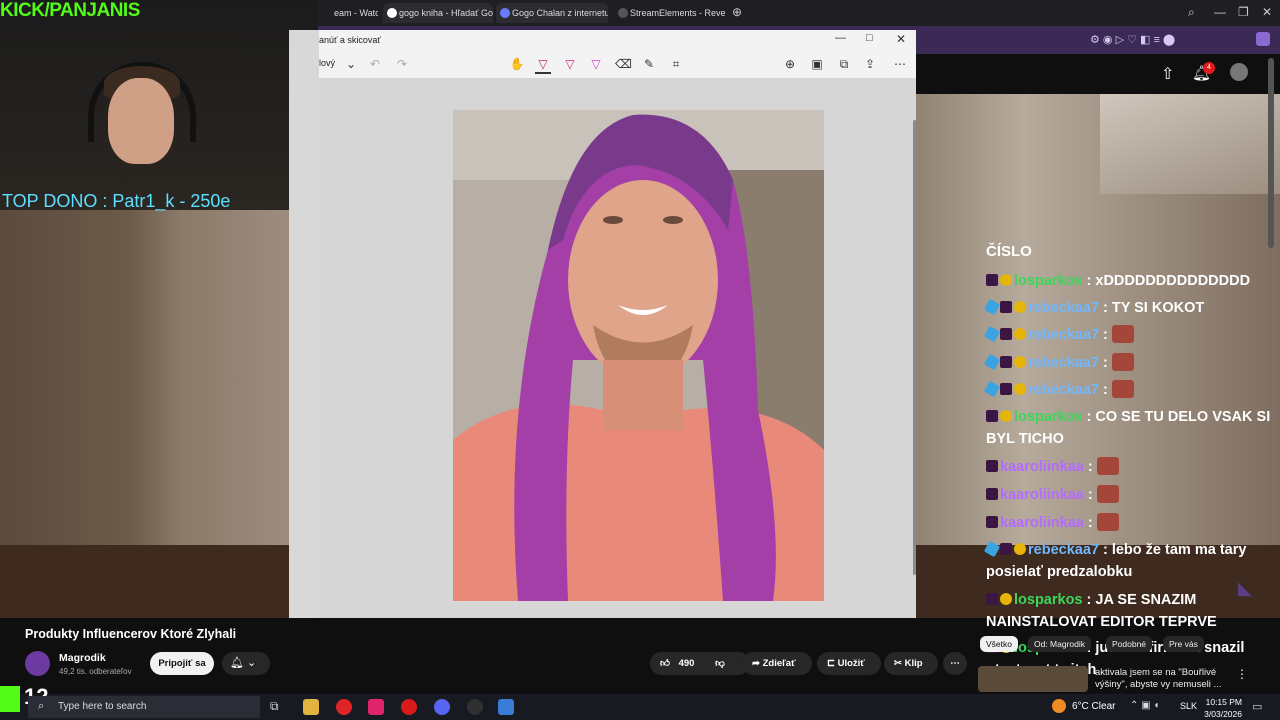 The width and height of the screenshot is (1280, 720). What do you see at coordinates (1220, 12) in the screenshot?
I see `minimize-icon: —` at bounding box center [1220, 12].